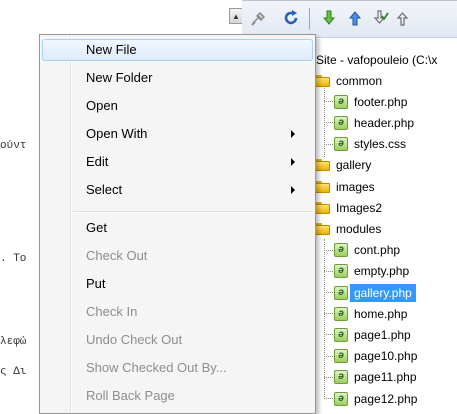  I want to click on tree-item-label: footer.php, so click(381, 101).